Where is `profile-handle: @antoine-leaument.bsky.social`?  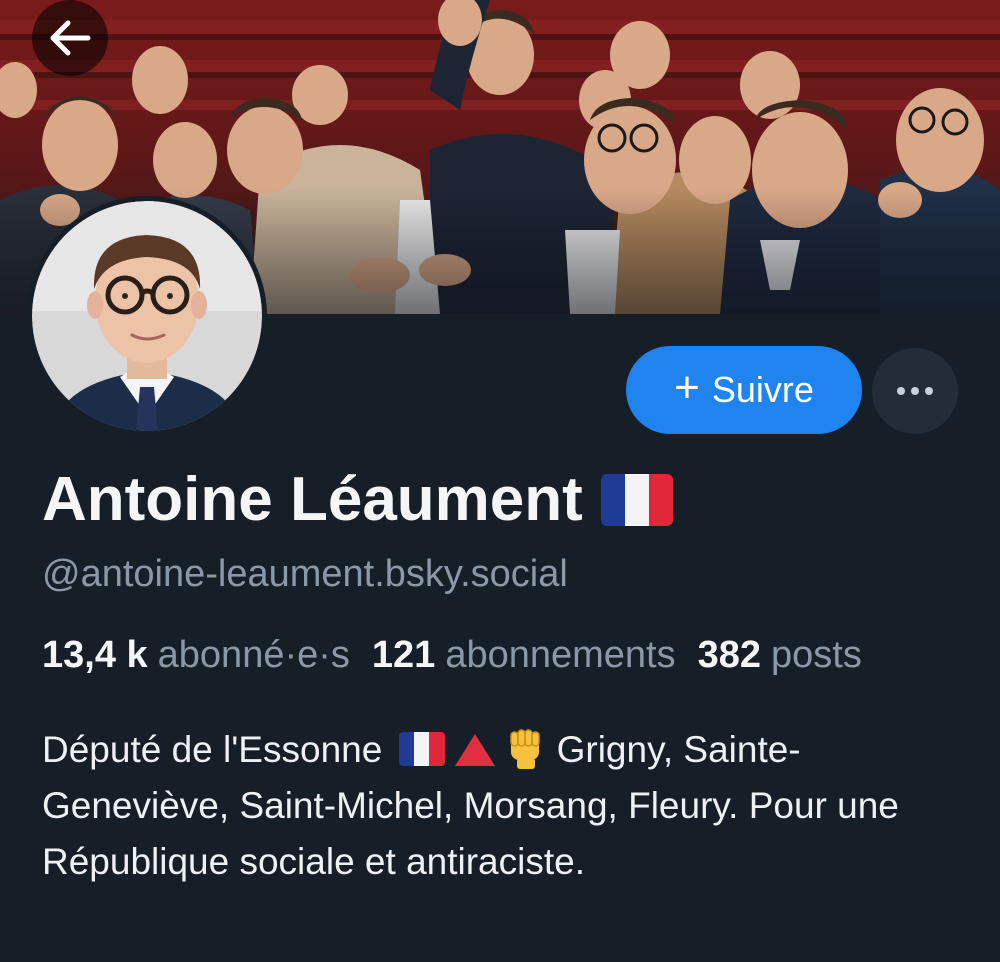 profile-handle: @antoine-leaument.bsky.social is located at coordinates (305, 574).